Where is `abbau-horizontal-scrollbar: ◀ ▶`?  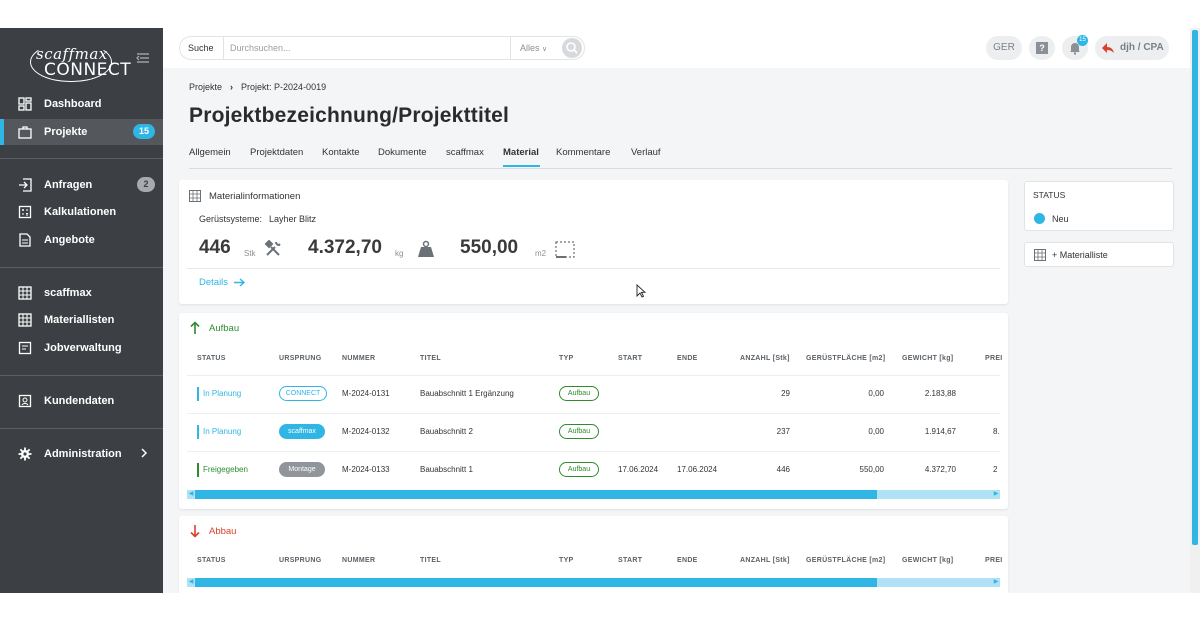 abbau-horizontal-scrollbar: ◀ ▶ is located at coordinates (593, 582).